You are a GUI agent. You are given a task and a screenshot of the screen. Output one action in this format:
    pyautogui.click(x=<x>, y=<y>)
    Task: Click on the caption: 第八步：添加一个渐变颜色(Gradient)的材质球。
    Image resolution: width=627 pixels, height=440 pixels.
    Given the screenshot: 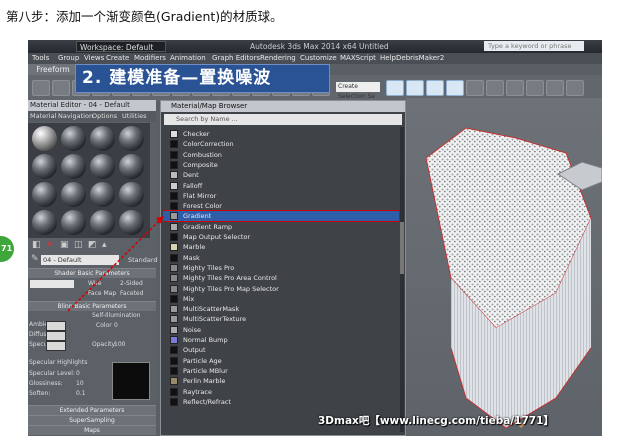 What is the action you would take?
    pyautogui.click(x=144, y=16)
    